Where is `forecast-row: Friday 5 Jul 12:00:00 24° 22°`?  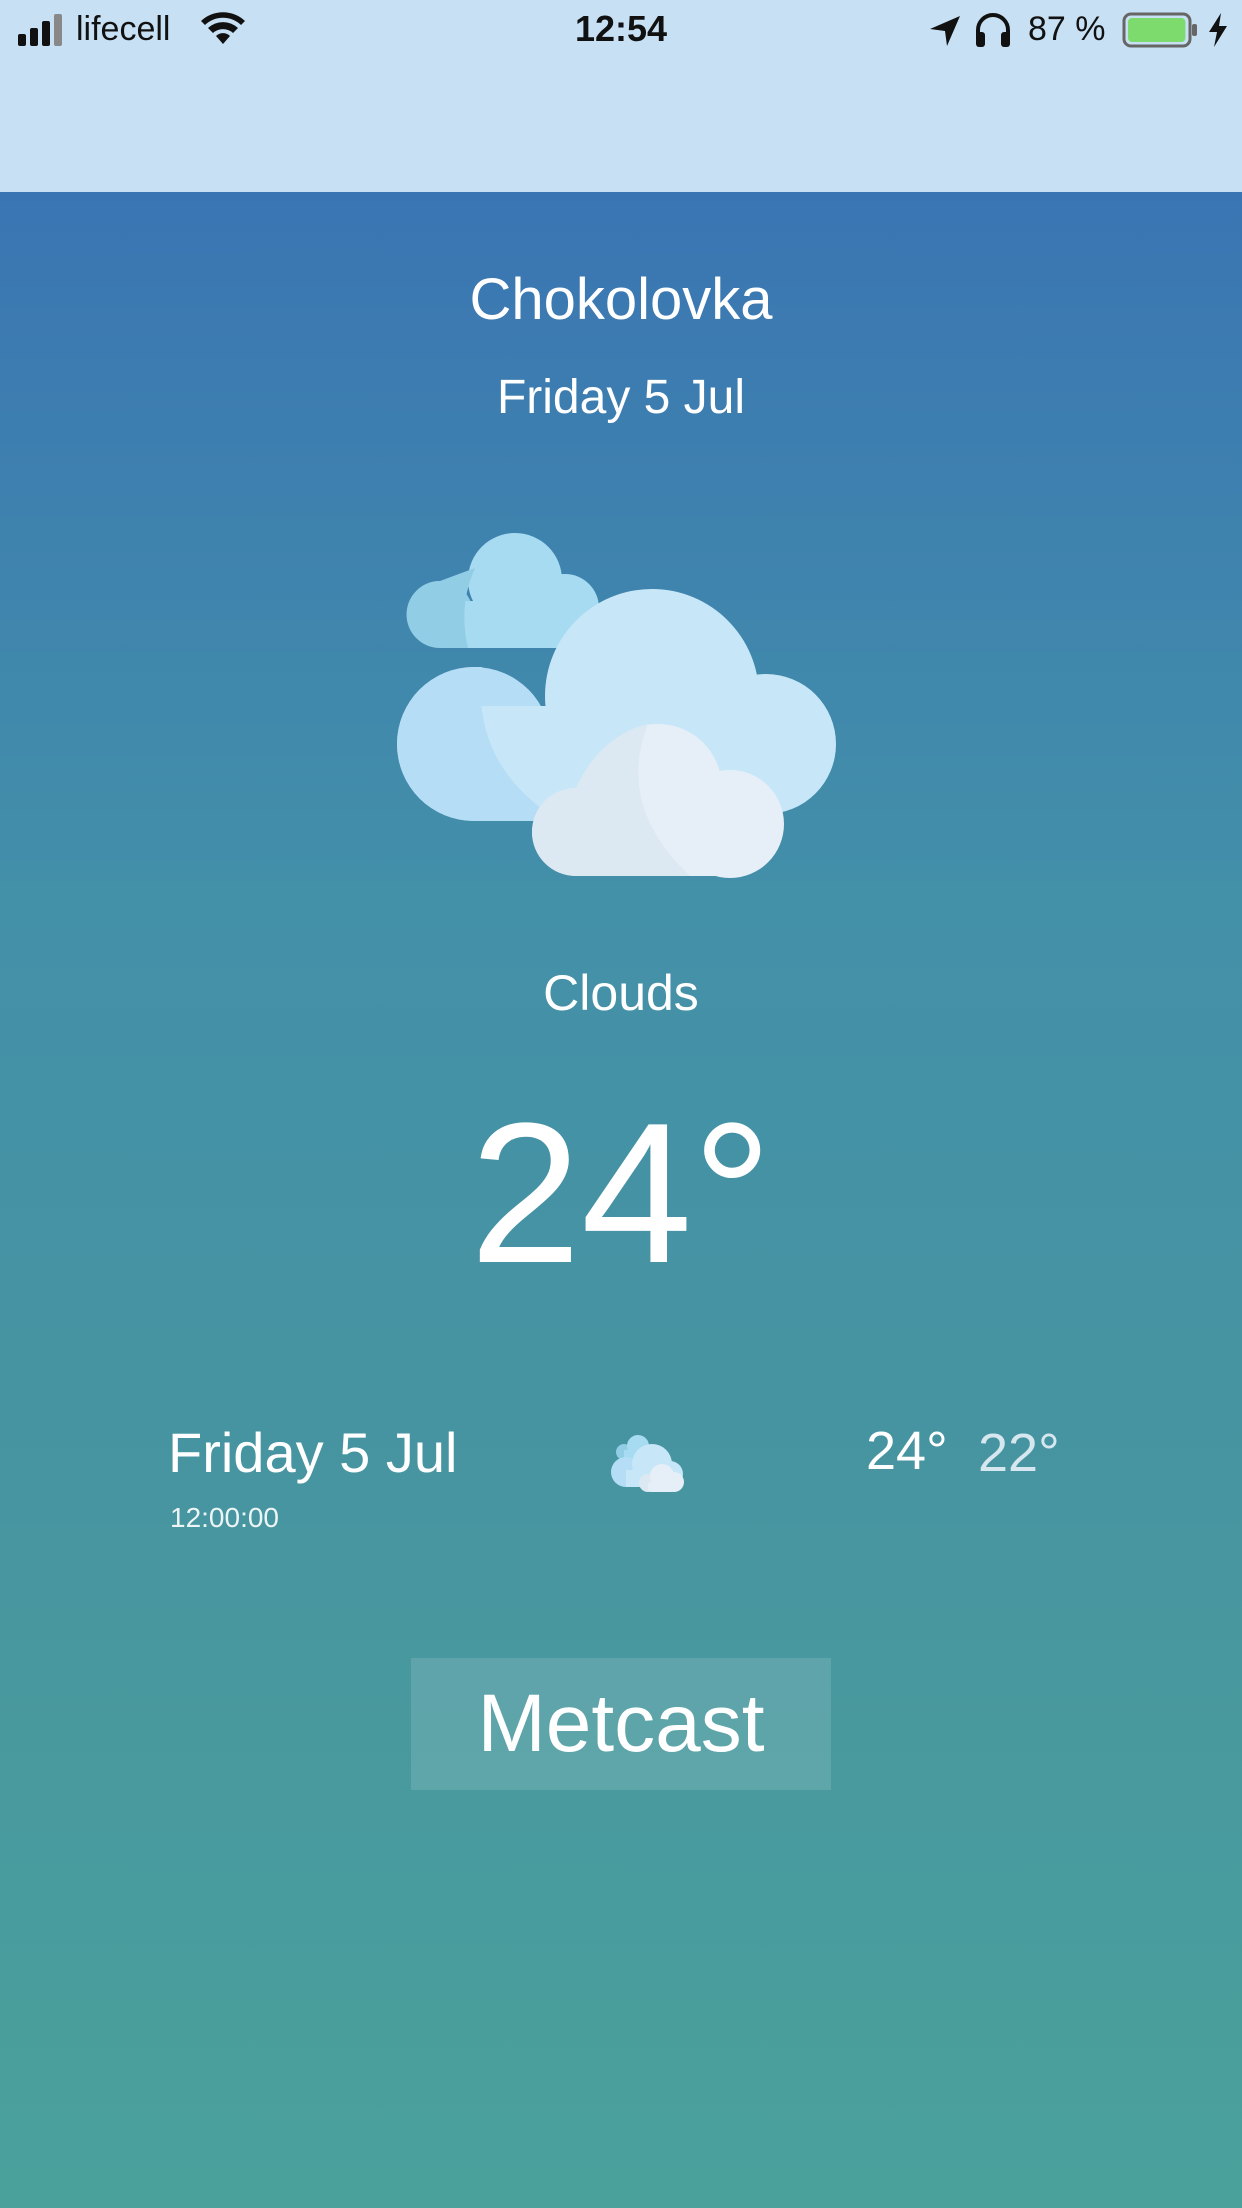
forecast-row: Friday 5 Jul 12:00:00 24° 22° is located at coordinates (621, 1485).